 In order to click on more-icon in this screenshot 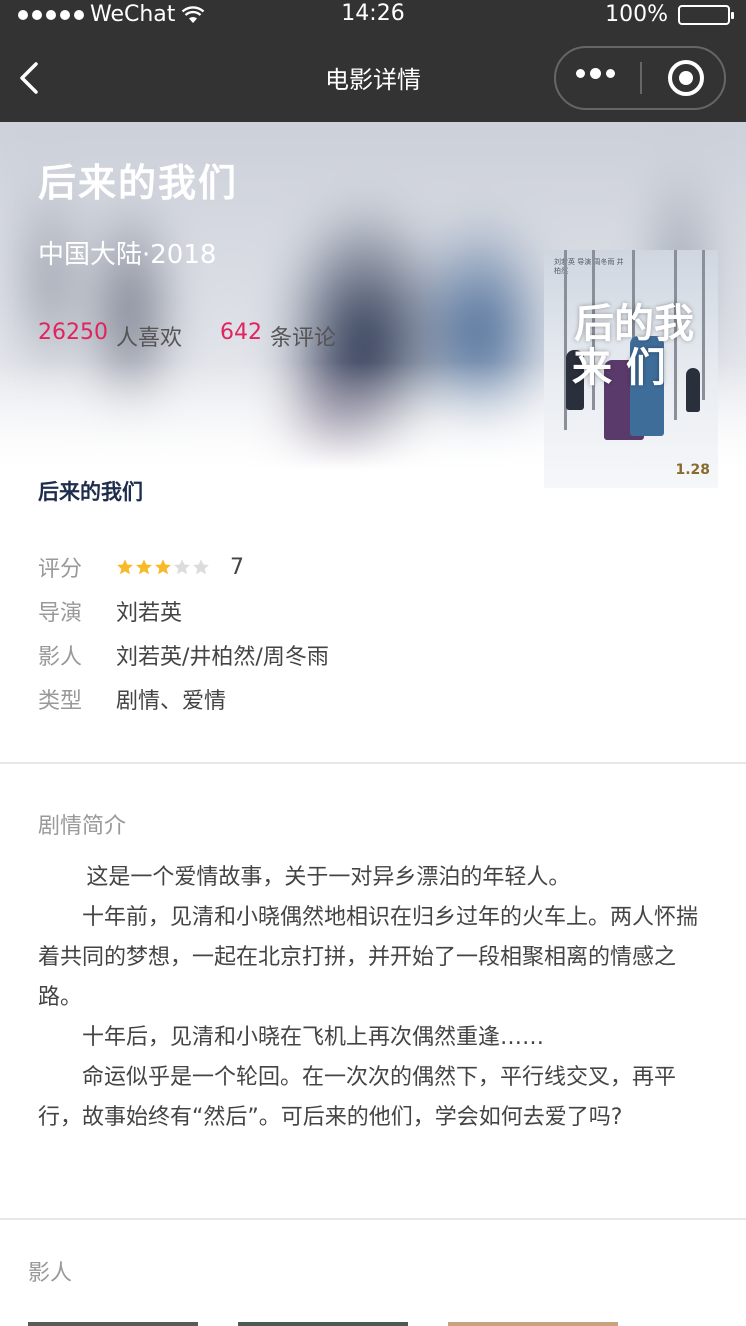, I will do `click(595, 73)`.